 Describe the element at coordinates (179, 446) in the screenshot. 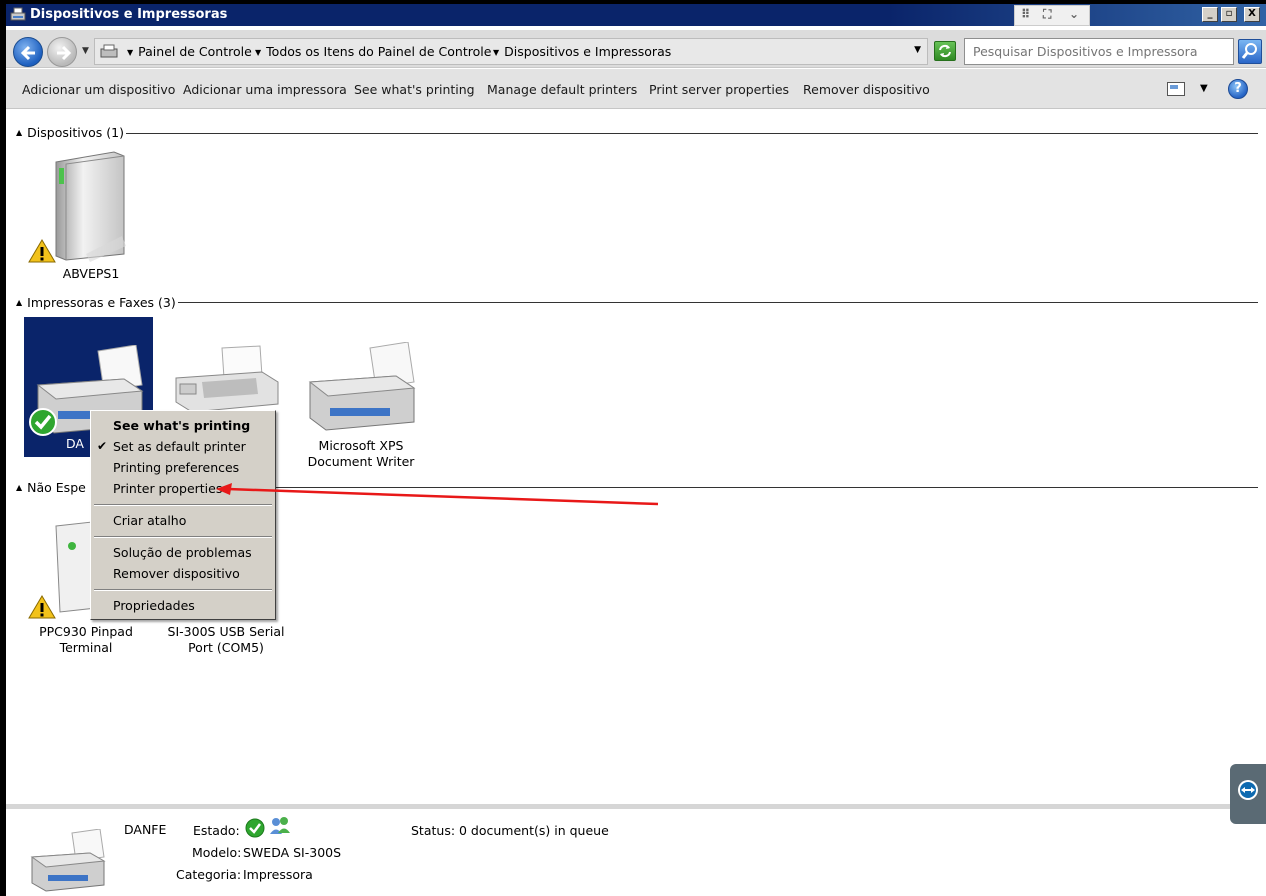

I see `menu-item-set-default: Set as default printer` at that location.